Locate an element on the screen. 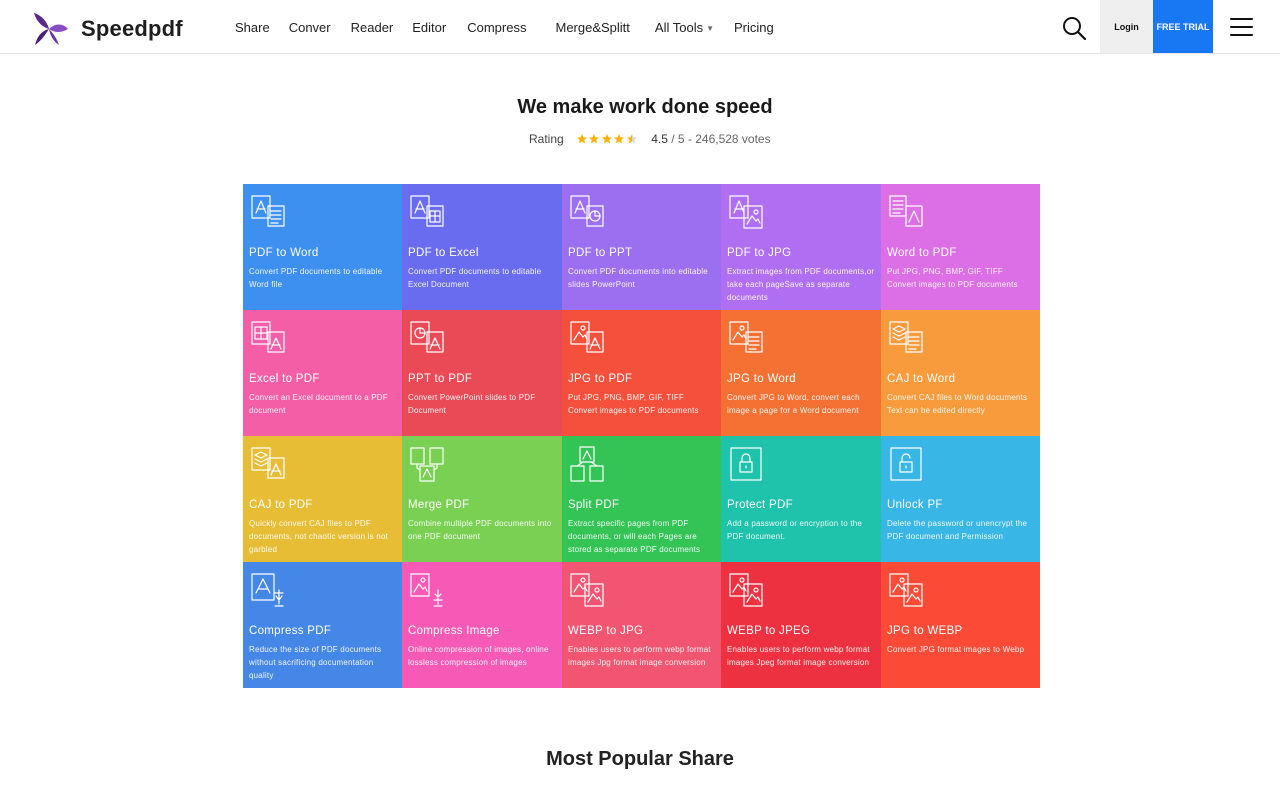 The image size is (1280, 800). tool-title: CAJ to PDF is located at coordinates (281, 505).